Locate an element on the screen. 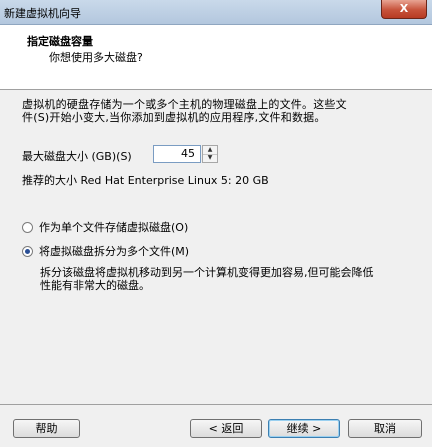 The image size is (432, 447). page-title: 指定磁盘容量 is located at coordinates (60, 41).